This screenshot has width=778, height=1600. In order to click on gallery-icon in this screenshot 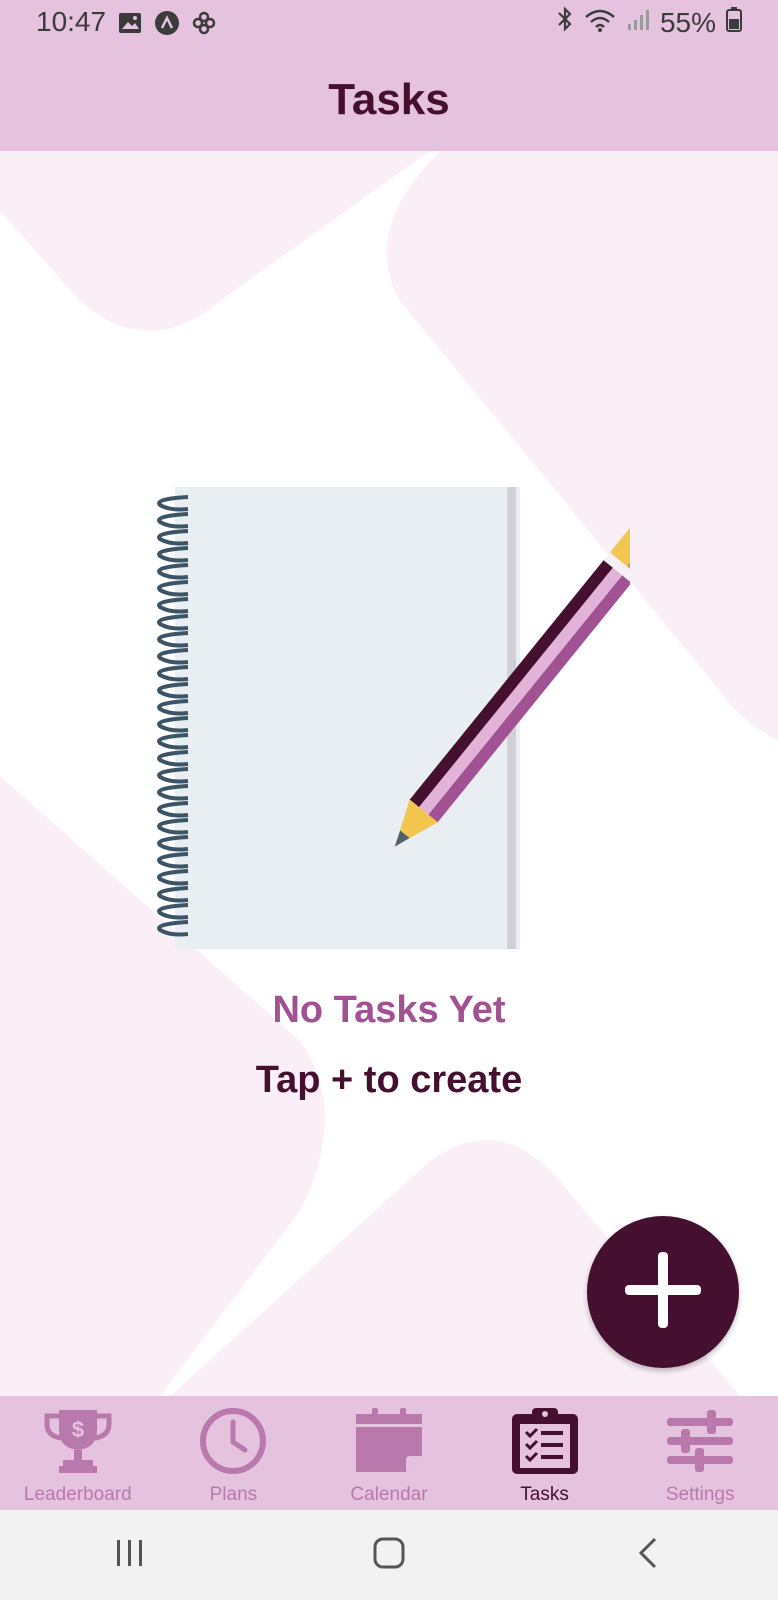, I will do `click(130, 25)`.